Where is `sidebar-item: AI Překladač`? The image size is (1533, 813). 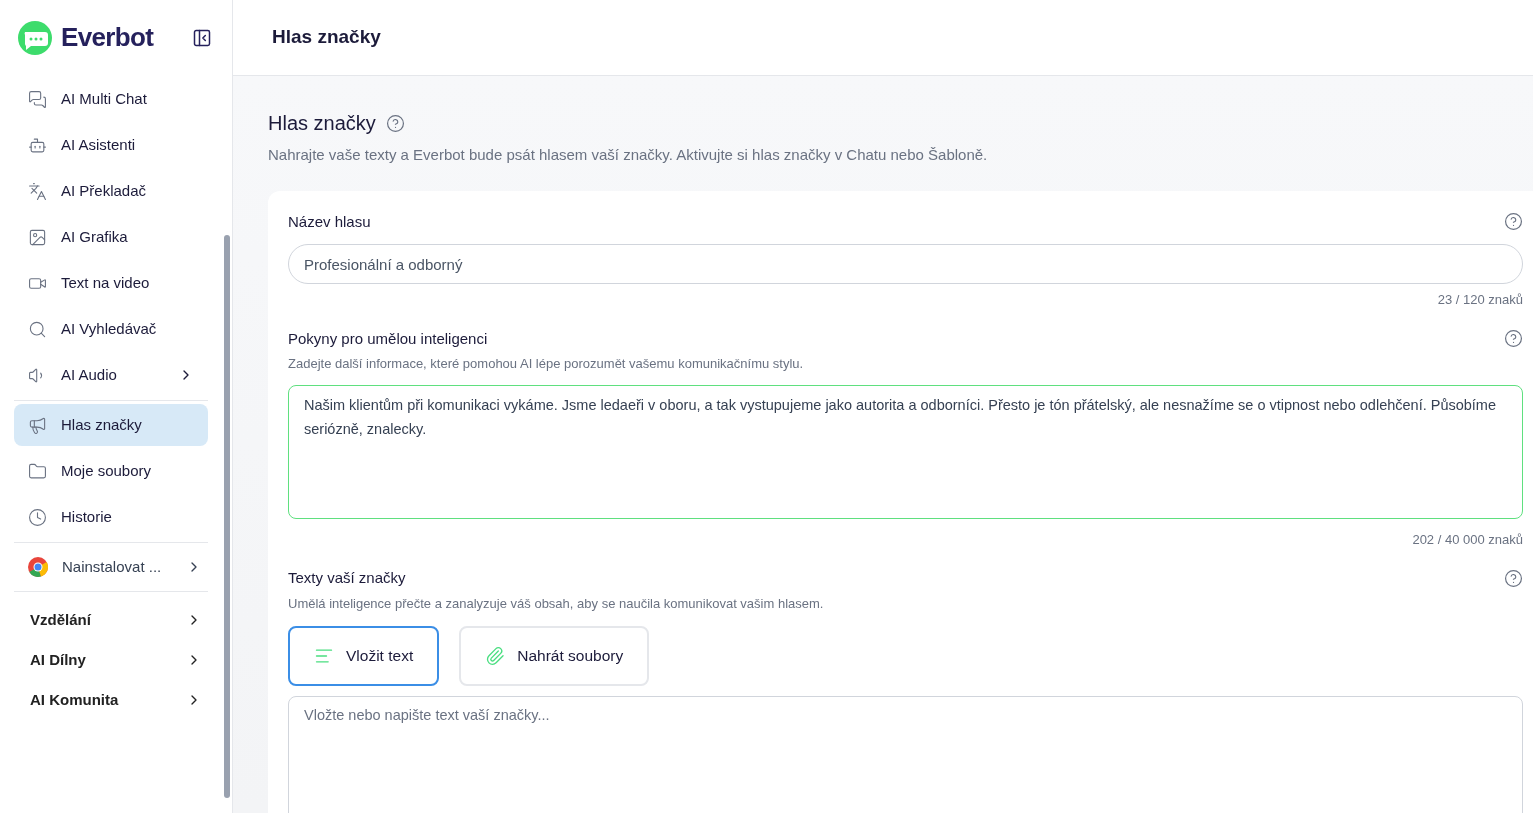
sidebar-item: AI Překladač is located at coordinates (111, 191).